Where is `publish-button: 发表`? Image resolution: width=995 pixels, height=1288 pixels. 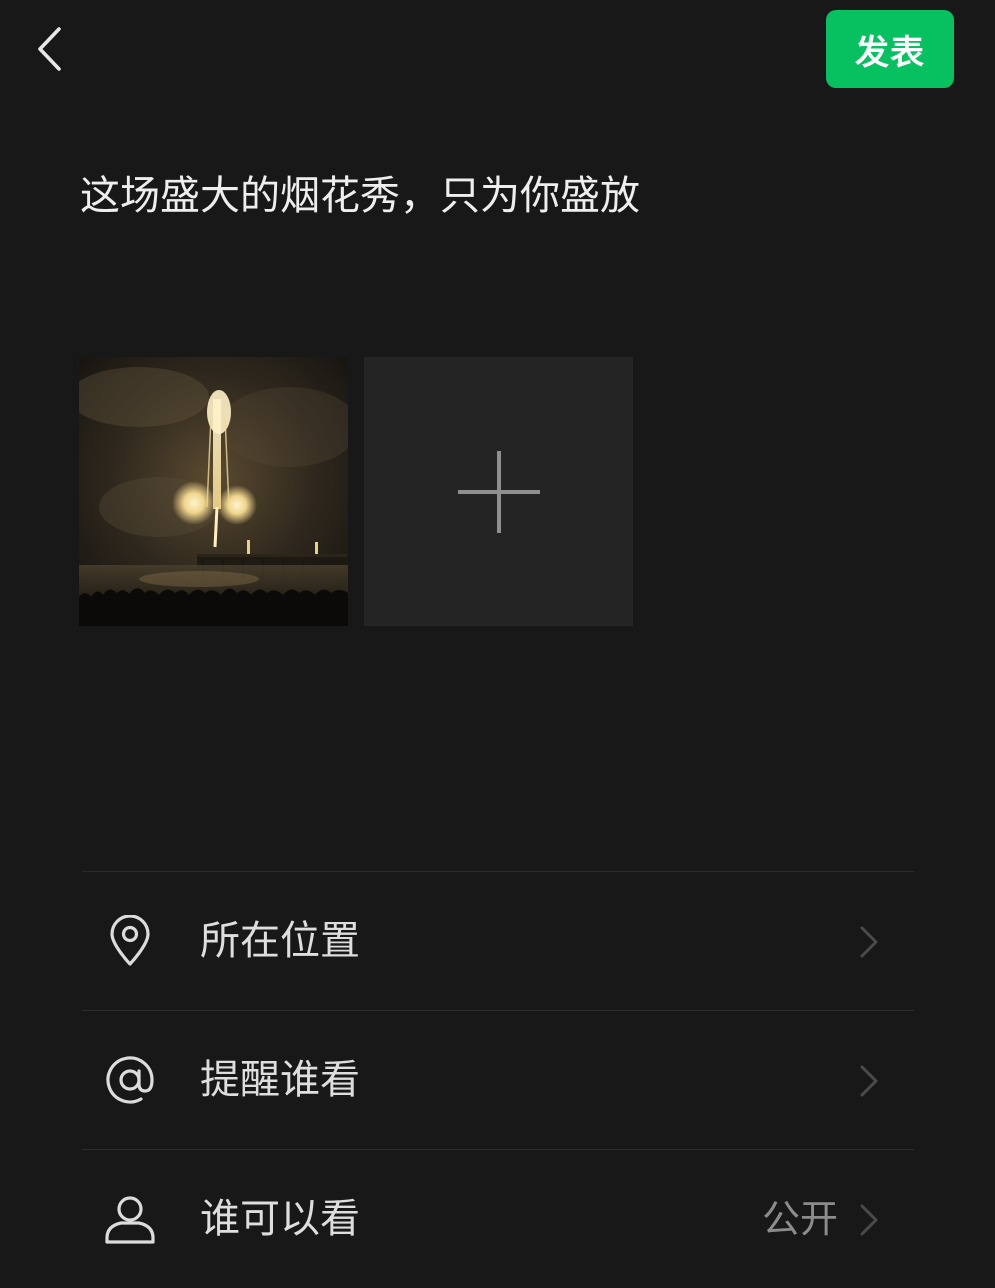
publish-button: 发表 is located at coordinates (890, 49).